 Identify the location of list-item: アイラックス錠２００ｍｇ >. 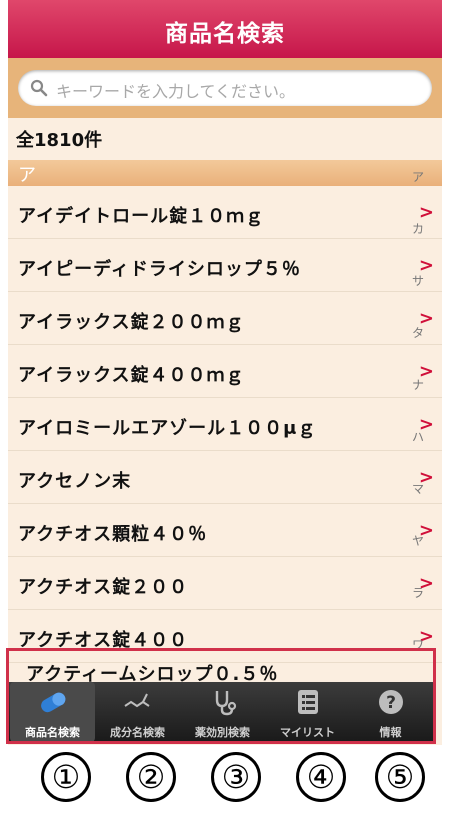
(225, 318).